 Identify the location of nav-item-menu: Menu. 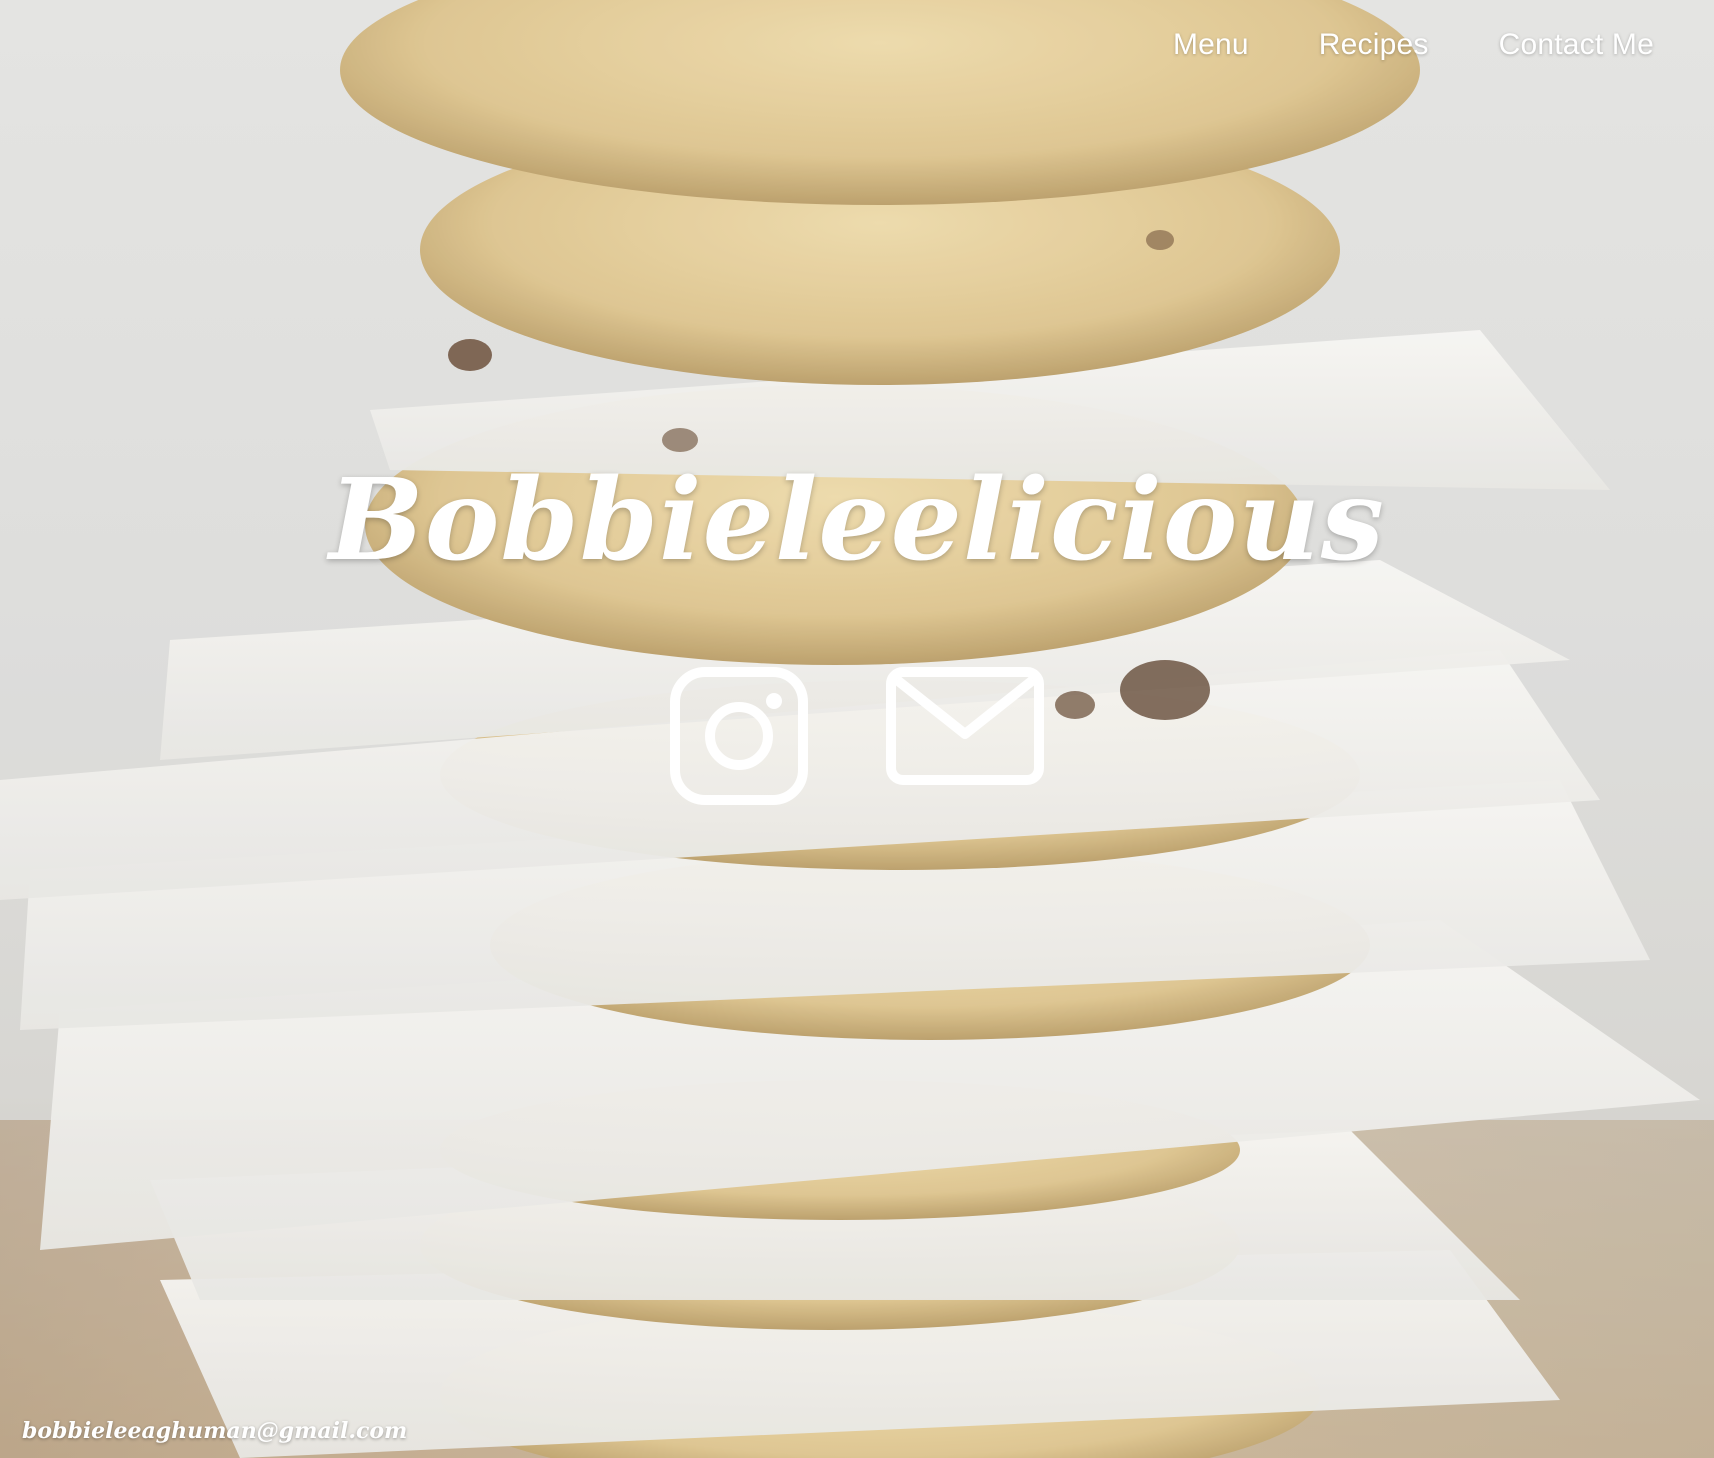
(1211, 45).